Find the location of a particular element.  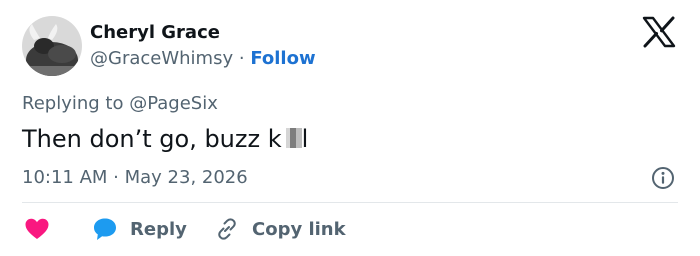

reply-label: Reply is located at coordinates (158, 229).